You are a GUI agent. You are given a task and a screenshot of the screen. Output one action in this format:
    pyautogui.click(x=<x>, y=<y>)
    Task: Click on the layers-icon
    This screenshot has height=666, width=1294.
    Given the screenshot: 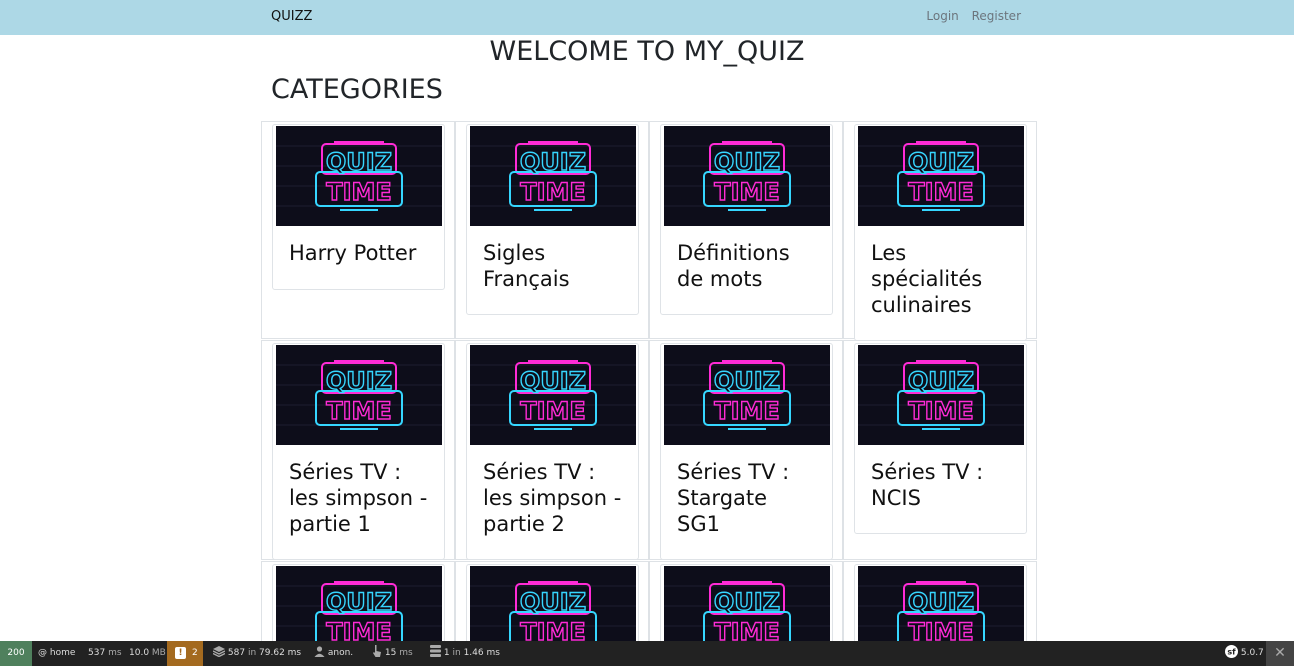 What is the action you would take?
    pyautogui.click(x=219, y=652)
    